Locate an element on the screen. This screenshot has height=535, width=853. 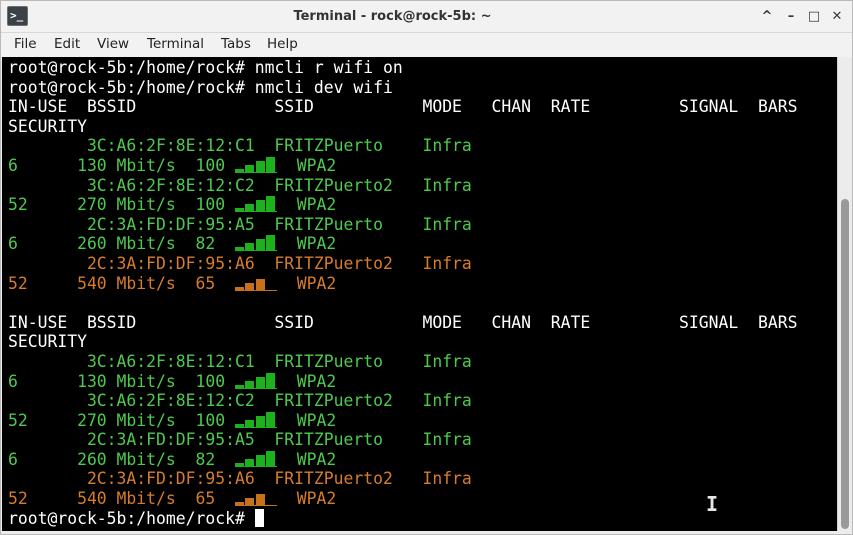
command-line: root@rock-5b:/home/rock# nmcli r wifi on is located at coordinates (402, 68).